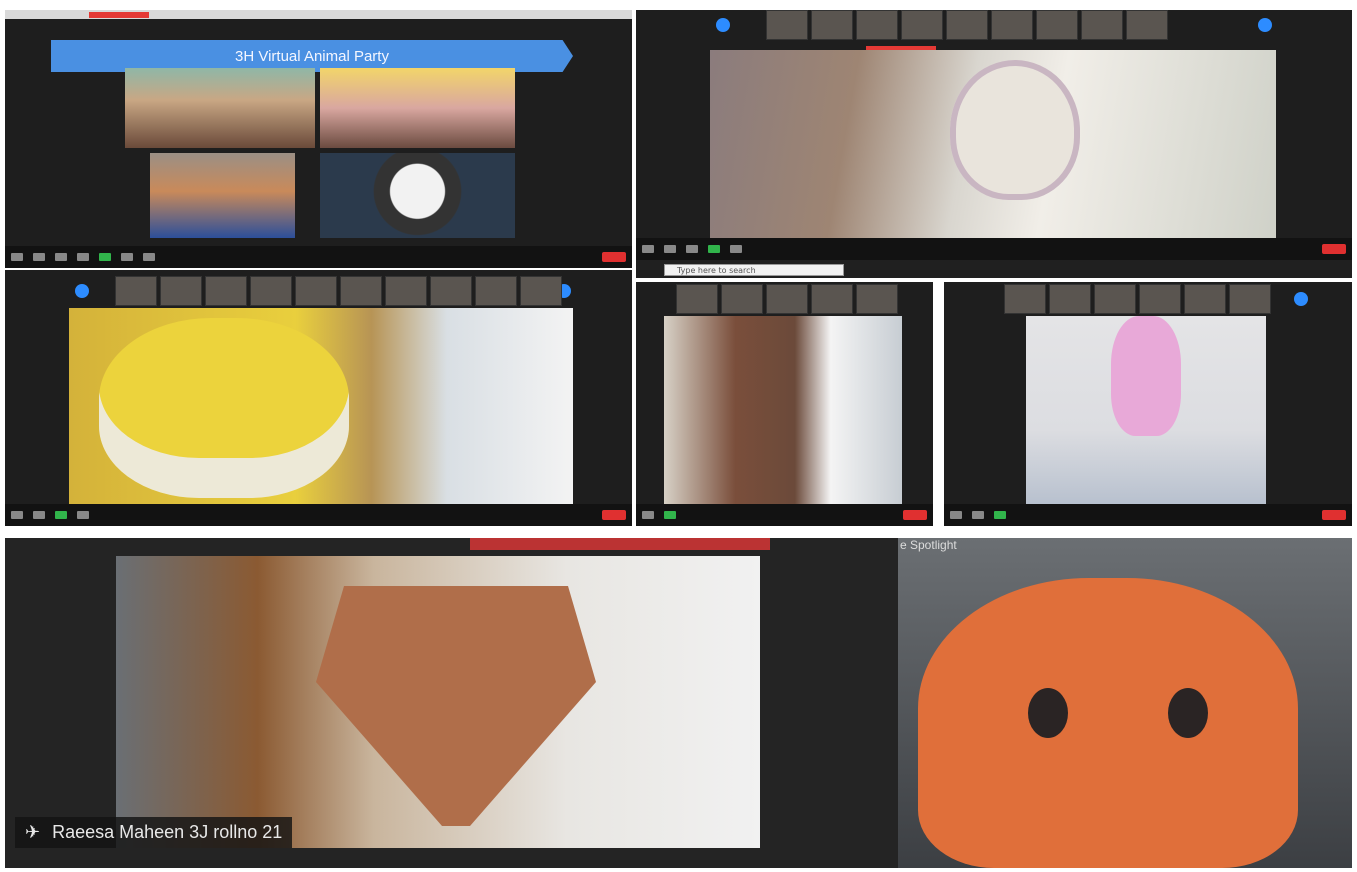  Describe the element at coordinates (1015, 130) in the screenshot. I see `bunny-mask` at that location.